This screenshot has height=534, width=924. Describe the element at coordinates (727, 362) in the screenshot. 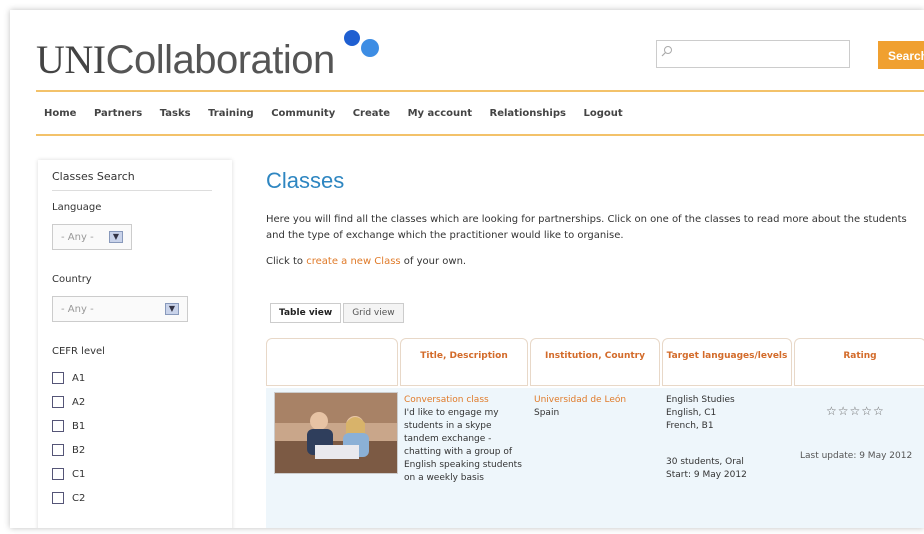

I see `column-header-target: Target languages/levels` at that location.